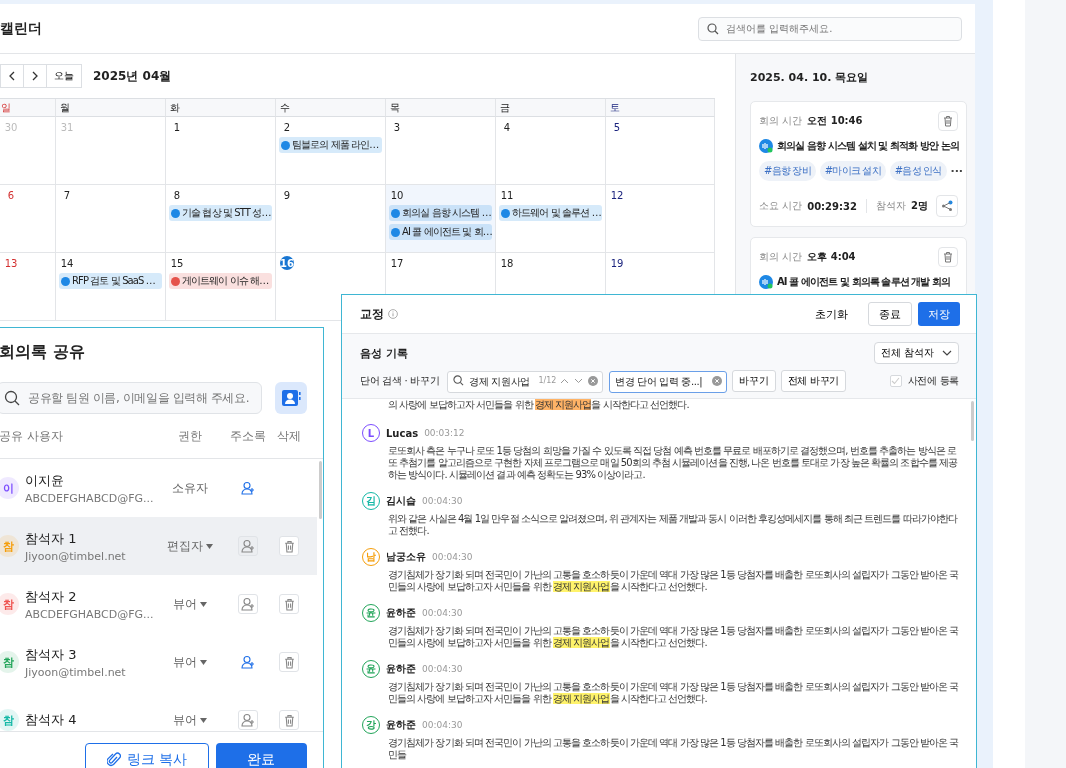 Image resolution: width=1066 pixels, height=768 pixels. Describe the element at coordinates (64, 76) in the screenshot. I see `today-button: 오늘` at that location.